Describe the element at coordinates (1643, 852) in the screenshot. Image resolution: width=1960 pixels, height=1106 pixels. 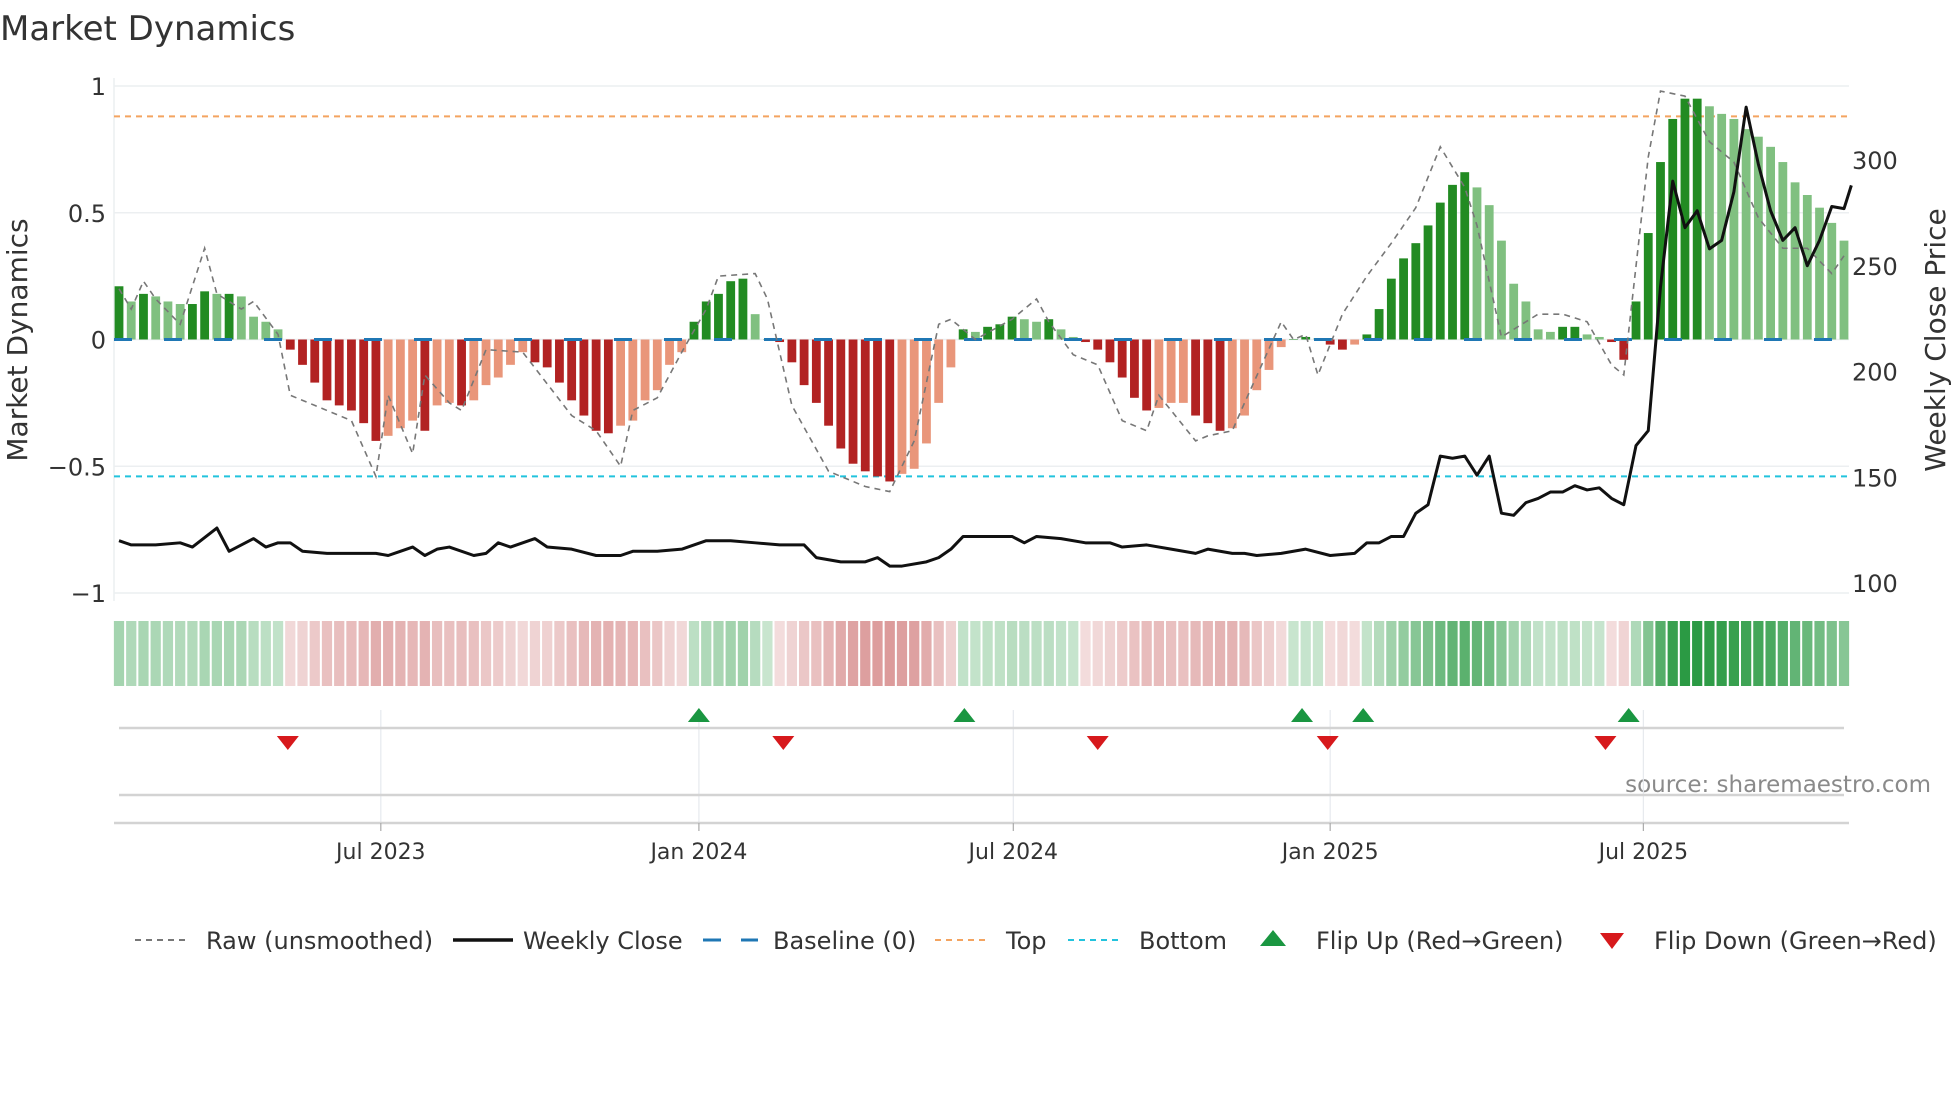
I see `x-tick-label: Jul 2025` at that location.